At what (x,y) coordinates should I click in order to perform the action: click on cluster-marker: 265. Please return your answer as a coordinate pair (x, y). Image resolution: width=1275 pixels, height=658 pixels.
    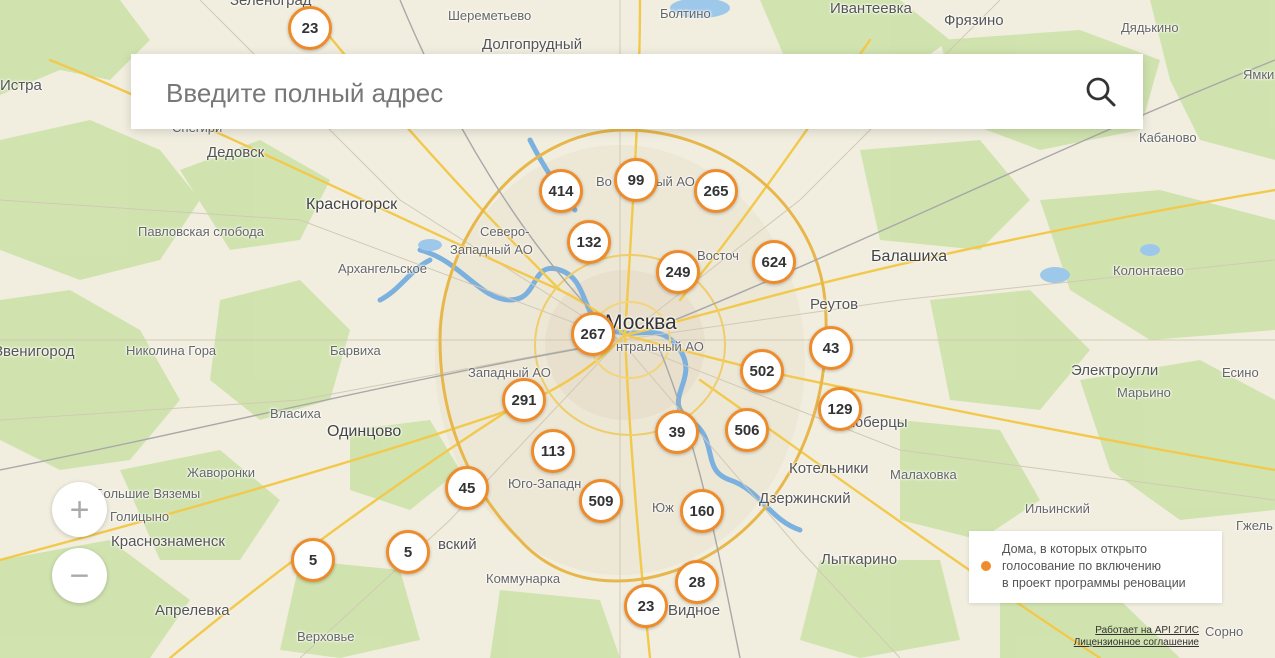
    Looking at the image, I should click on (716, 191).